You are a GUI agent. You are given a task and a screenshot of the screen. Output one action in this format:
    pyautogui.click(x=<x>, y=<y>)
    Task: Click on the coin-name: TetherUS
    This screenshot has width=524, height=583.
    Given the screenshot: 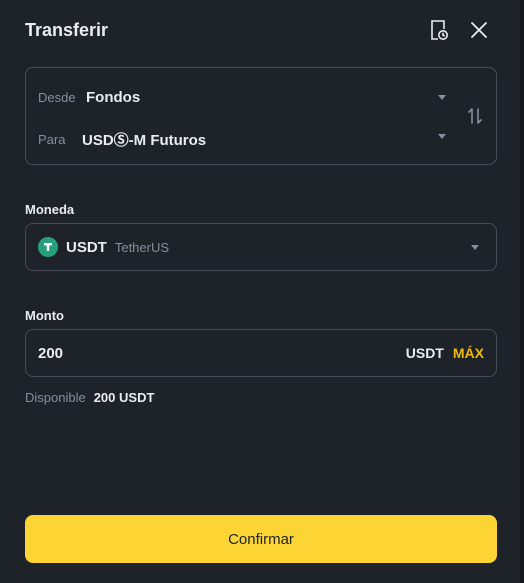 What is the action you would take?
    pyautogui.click(x=142, y=247)
    